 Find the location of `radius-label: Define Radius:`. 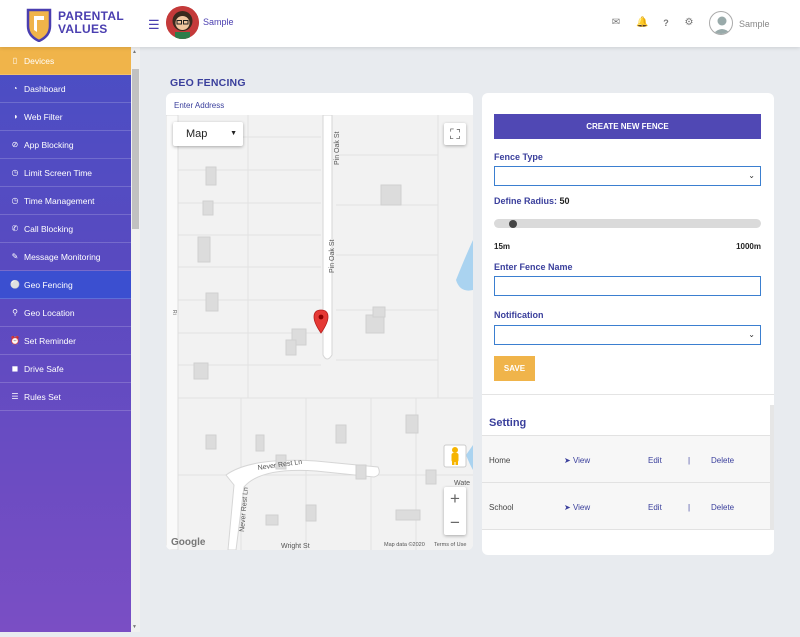

radius-label: Define Radius: is located at coordinates (526, 201).